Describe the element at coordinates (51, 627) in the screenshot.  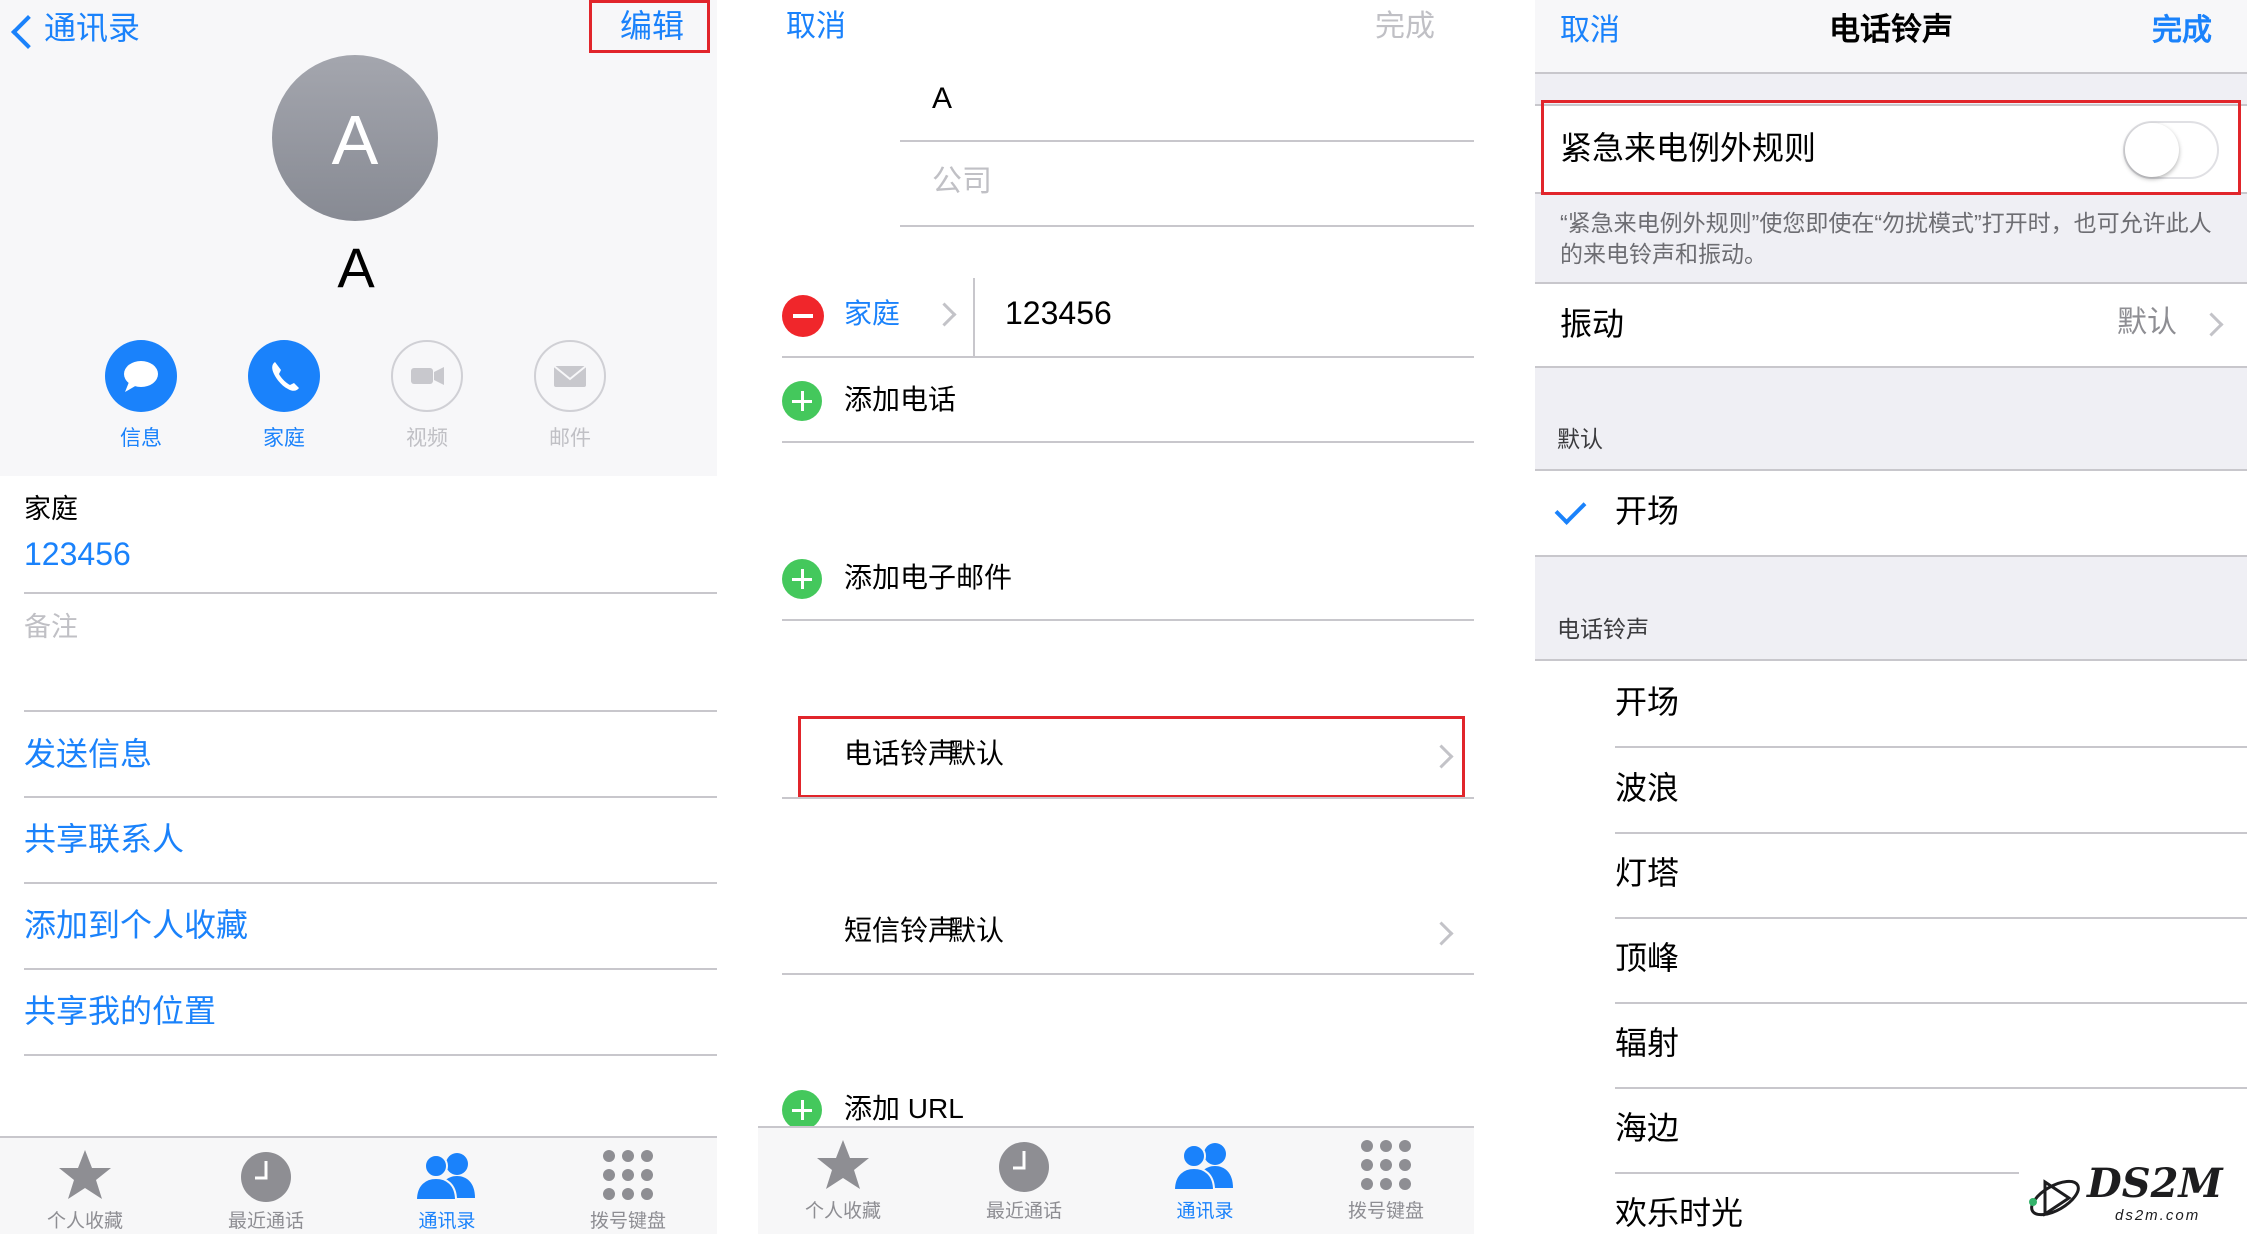
I see `notes-field: 备注` at that location.